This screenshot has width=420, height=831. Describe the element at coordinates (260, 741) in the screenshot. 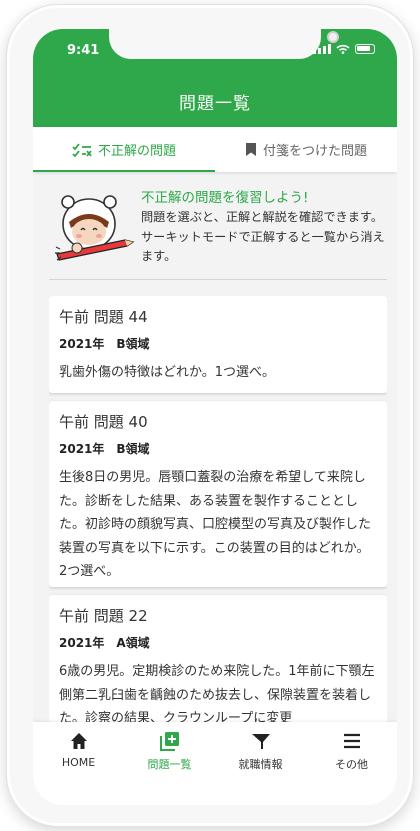

I see `funnel-icon` at that location.